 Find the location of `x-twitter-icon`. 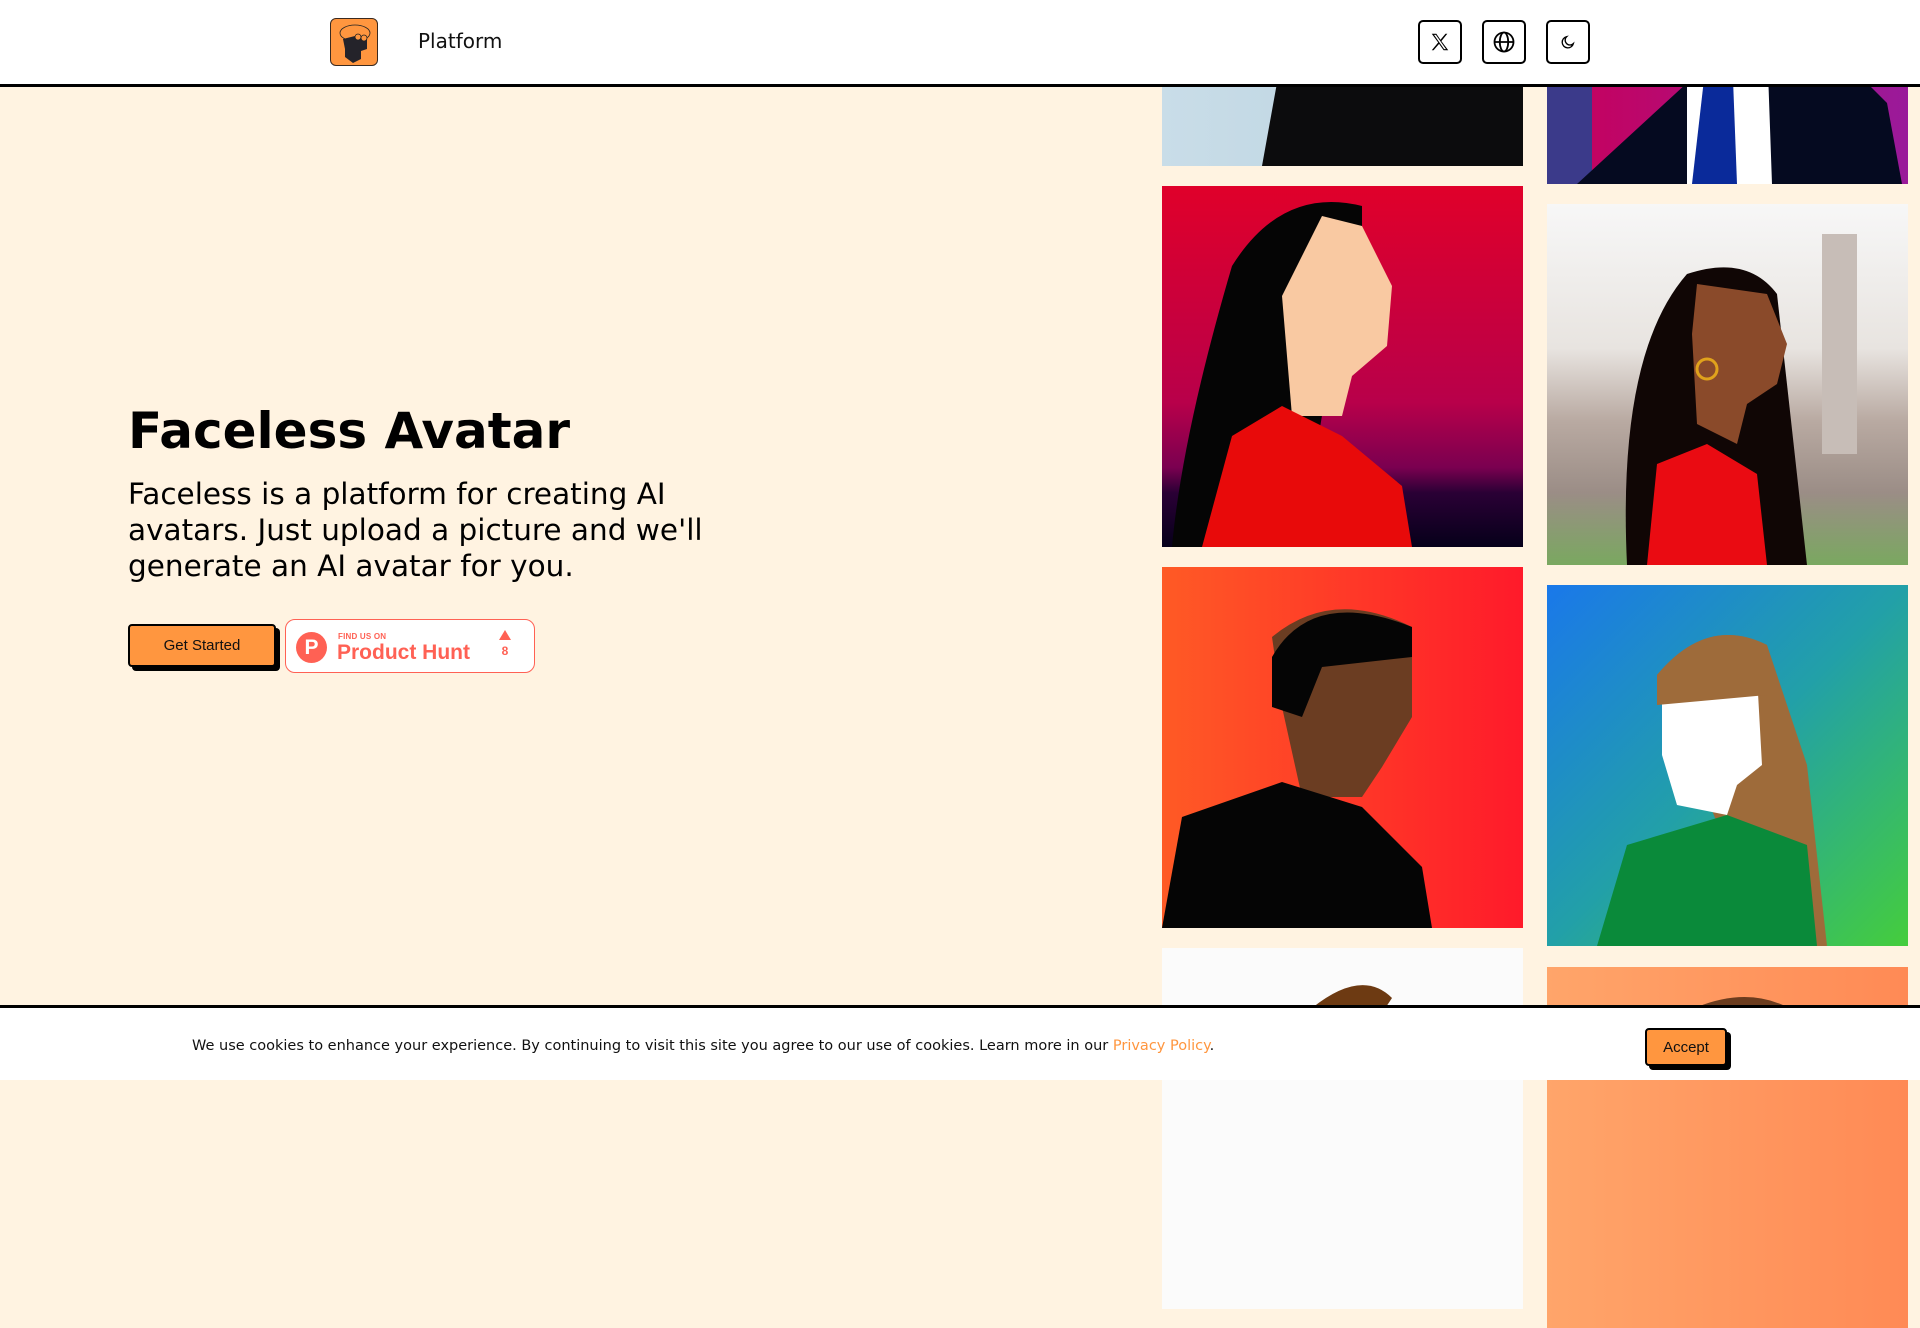

x-twitter-icon is located at coordinates (1440, 42).